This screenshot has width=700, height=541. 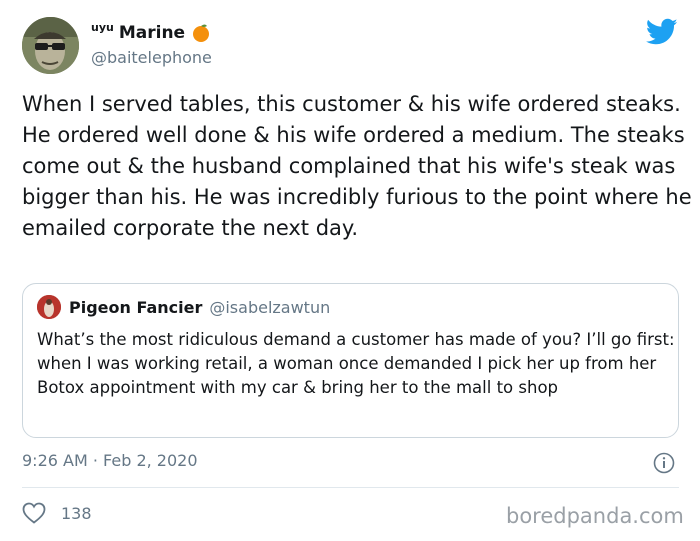 I want to click on author-handle: @baitelephone, so click(x=151, y=57).